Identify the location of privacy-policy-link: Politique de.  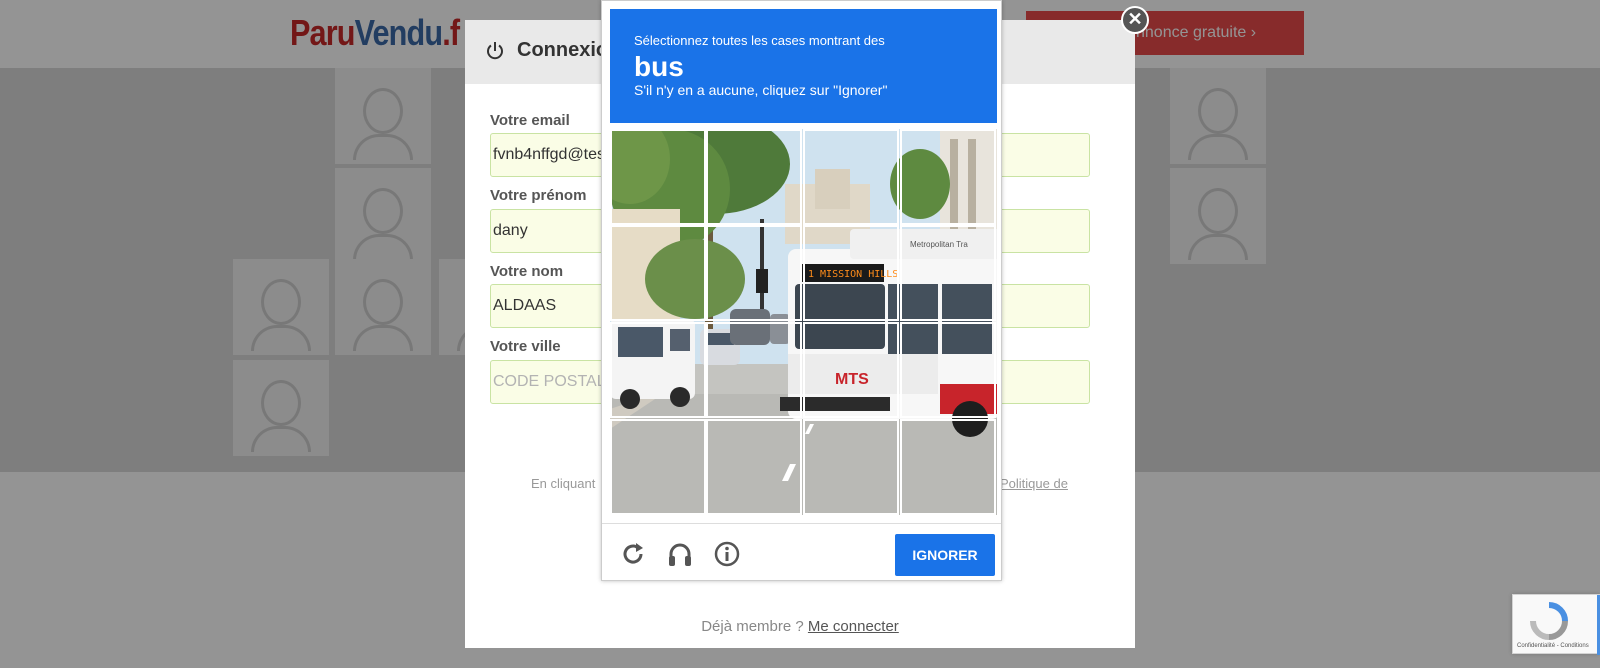
(1034, 483).